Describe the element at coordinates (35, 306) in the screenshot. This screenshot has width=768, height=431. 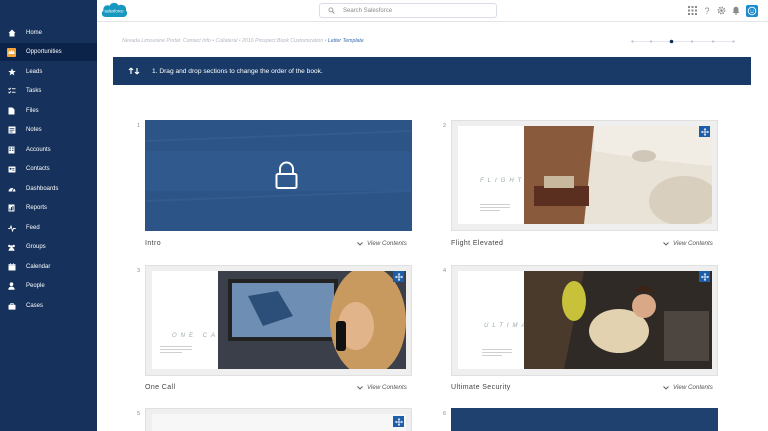
I see `sidebar-item-label: Cases` at that location.